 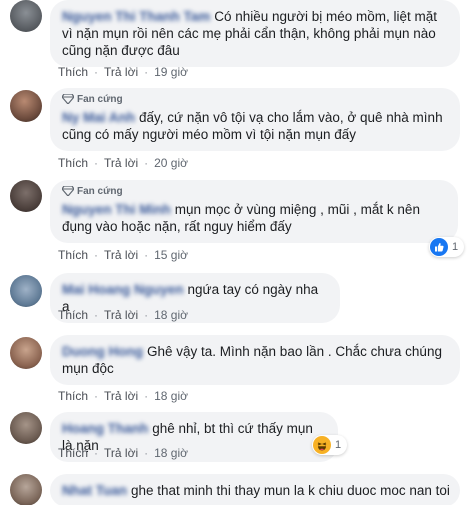 I want to click on like-icon, so click(x=439, y=247).